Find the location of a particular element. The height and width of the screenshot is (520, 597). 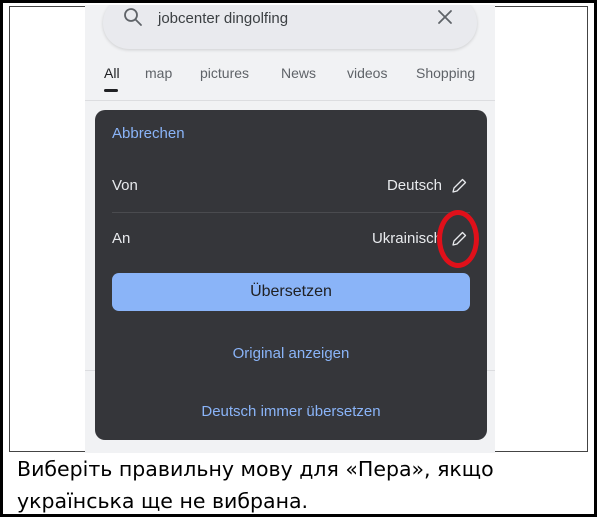

target-language-row: An Ukrainisch is located at coordinates (291, 239).